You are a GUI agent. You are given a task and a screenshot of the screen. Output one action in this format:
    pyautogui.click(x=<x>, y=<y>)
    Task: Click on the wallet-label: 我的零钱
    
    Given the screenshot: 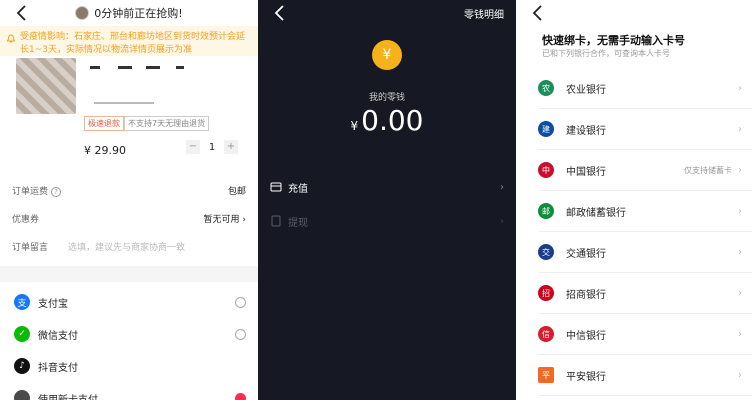 What is the action you would take?
    pyautogui.click(x=386, y=98)
    